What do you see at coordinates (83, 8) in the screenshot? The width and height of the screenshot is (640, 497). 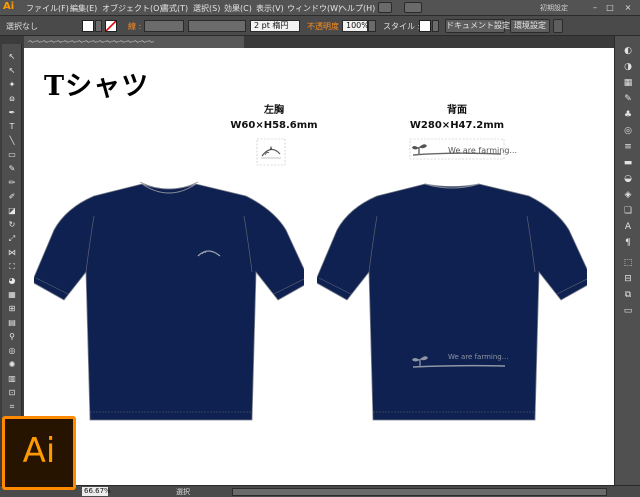 I see `menu-edit: 編集(E)` at bounding box center [83, 8].